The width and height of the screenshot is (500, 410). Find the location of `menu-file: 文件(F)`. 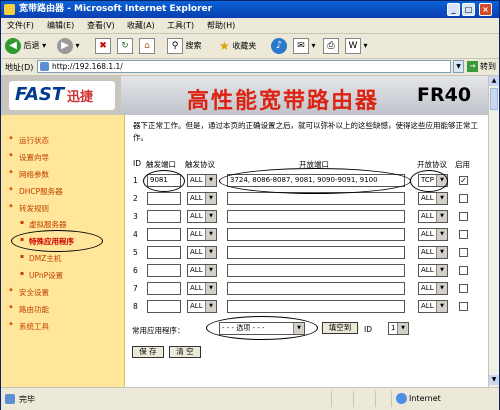

menu-file: 文件(F) is located at coordinates (20, 25).